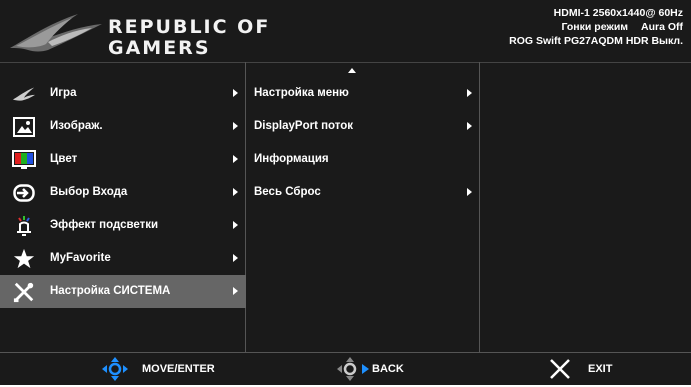 Image resolution: width=691 pixels, height=387 pixels. I want to click on lighting-icon, so click(24, 226).